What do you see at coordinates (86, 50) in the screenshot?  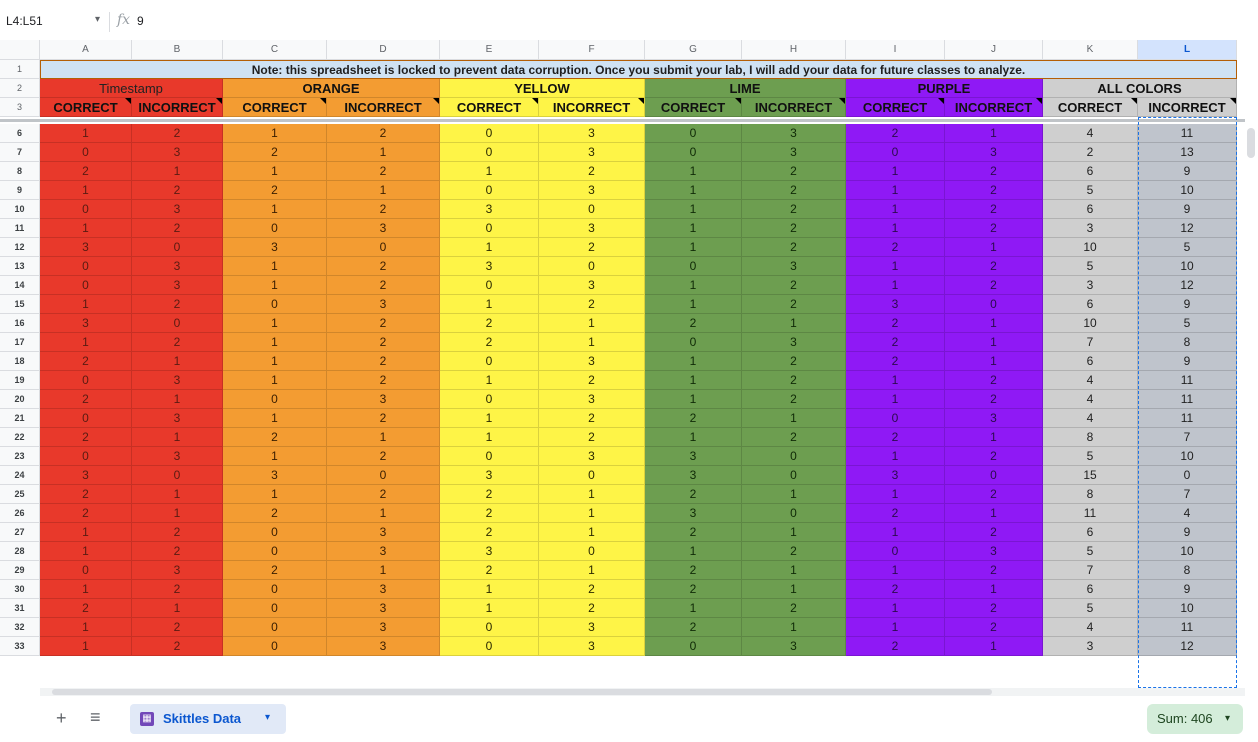 I see `column-header-a: A` at bounding box center [86, 50].